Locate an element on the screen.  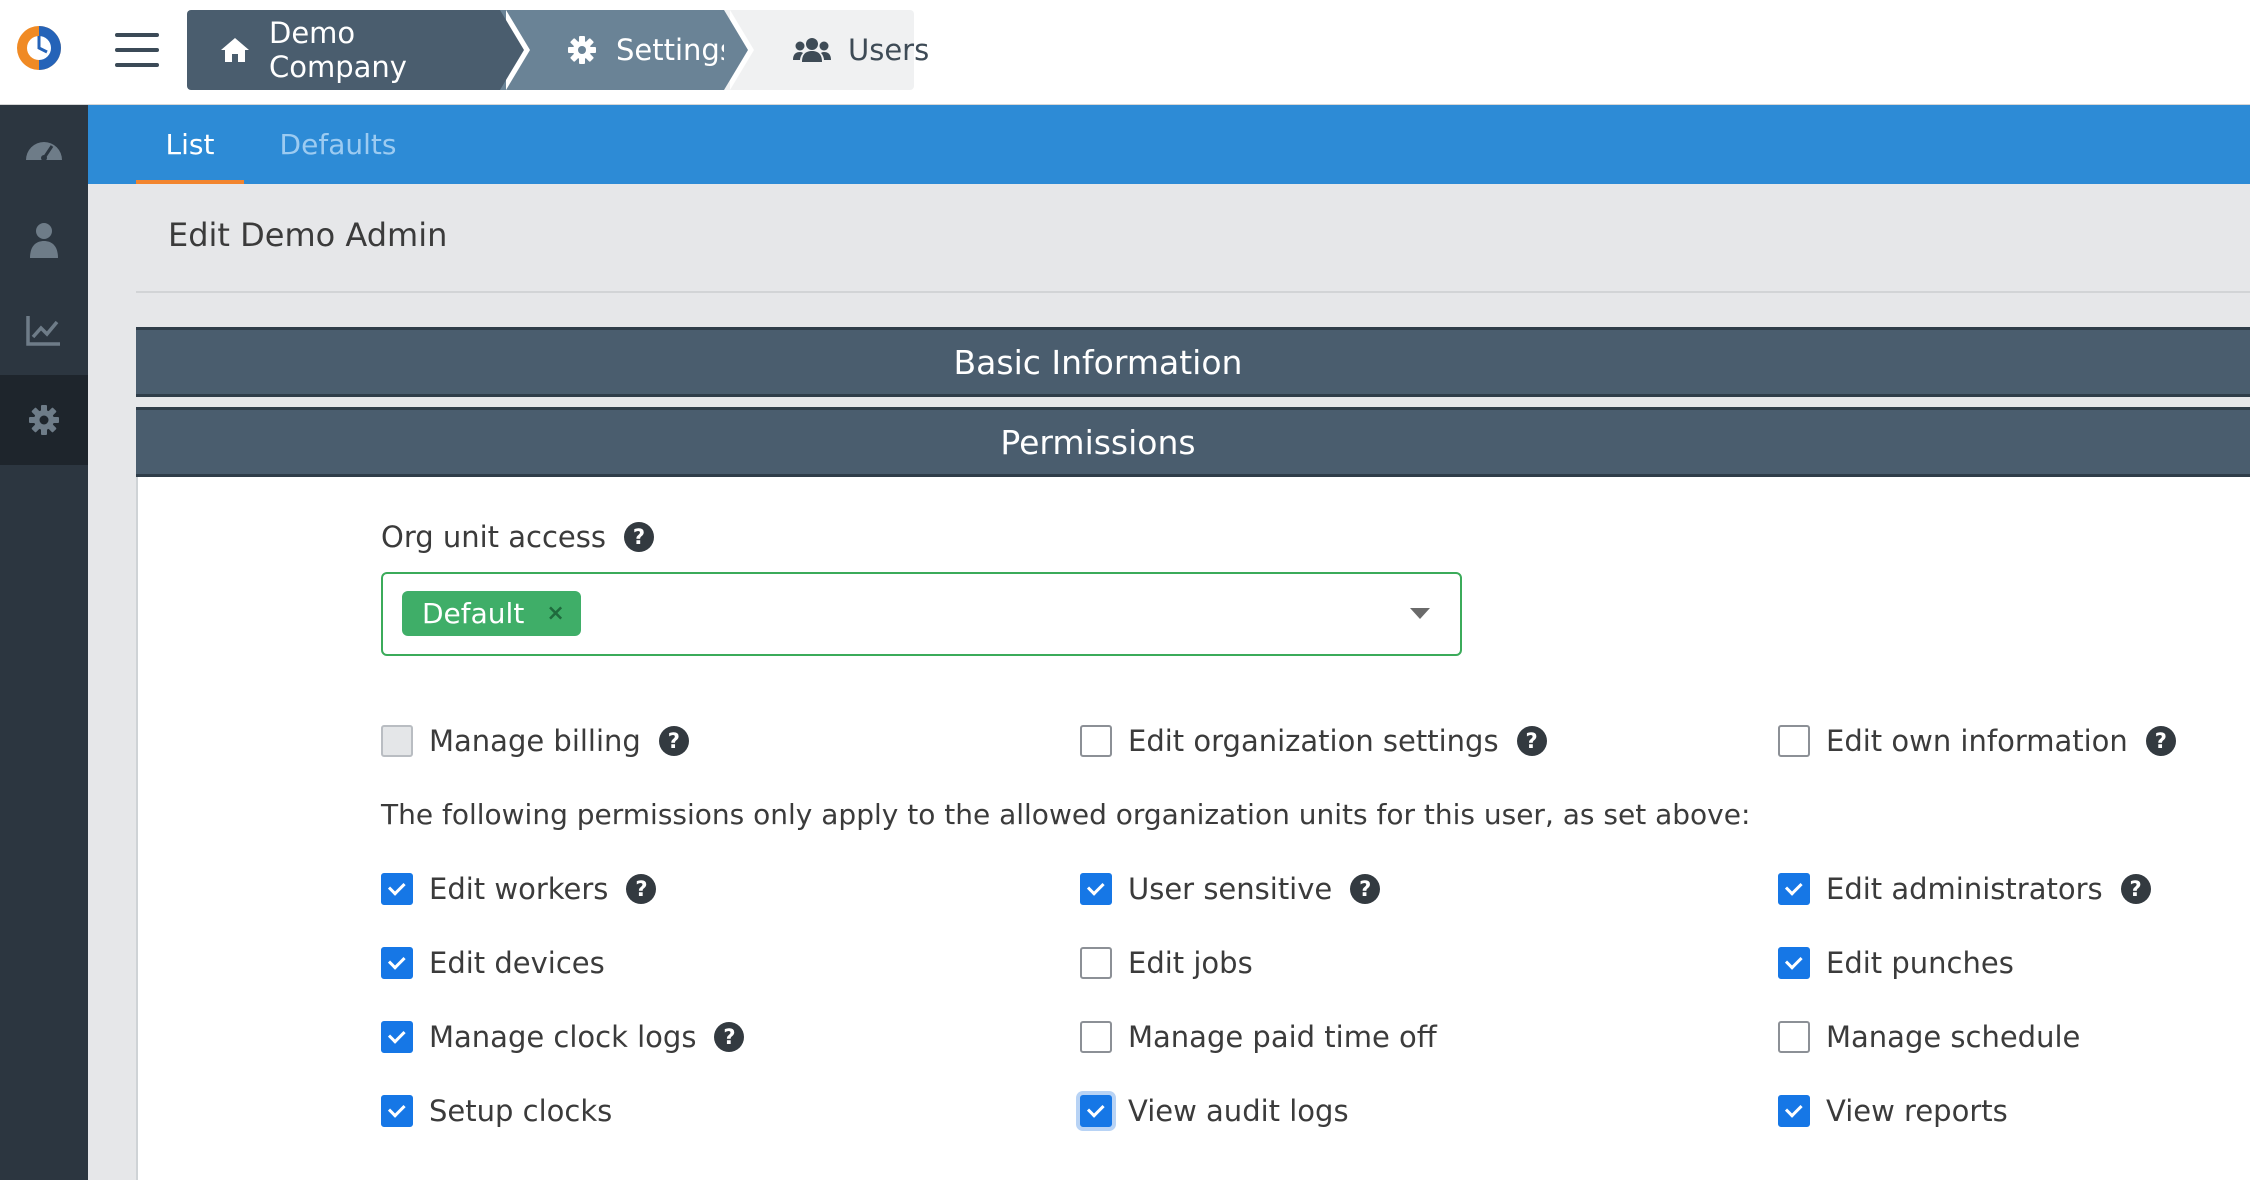
permission-manage-paid-time-off: Manage paid time off is located at coordinates (1258, 1037).